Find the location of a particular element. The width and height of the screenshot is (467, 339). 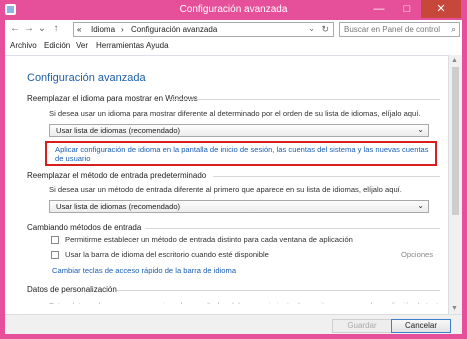

close-button: ✕ is located at coordinates (441, 9).